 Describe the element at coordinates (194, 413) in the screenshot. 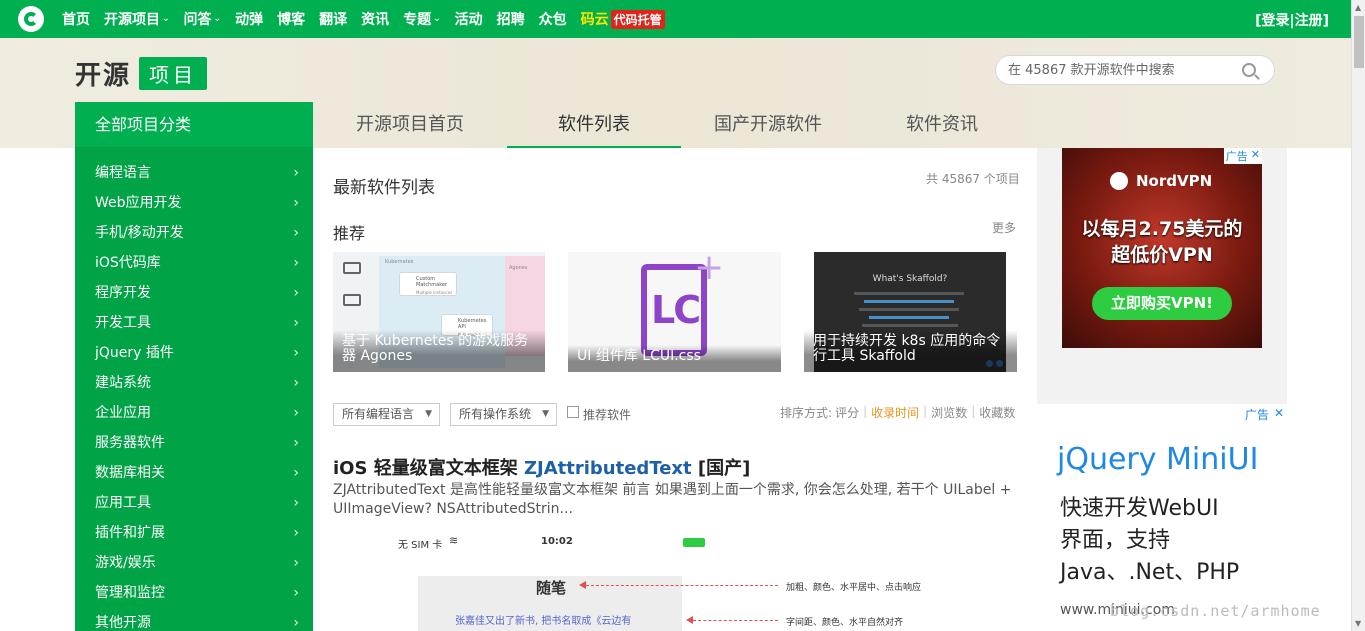

I see `sidebar-category-item: 企业应用 ›` at that location.